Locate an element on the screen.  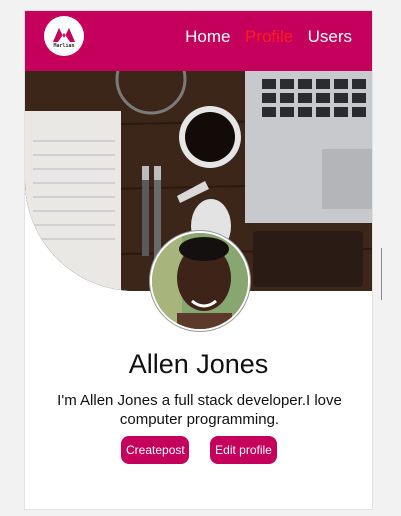
profile-name: Allen Jones is located at coordinates (198, 364).